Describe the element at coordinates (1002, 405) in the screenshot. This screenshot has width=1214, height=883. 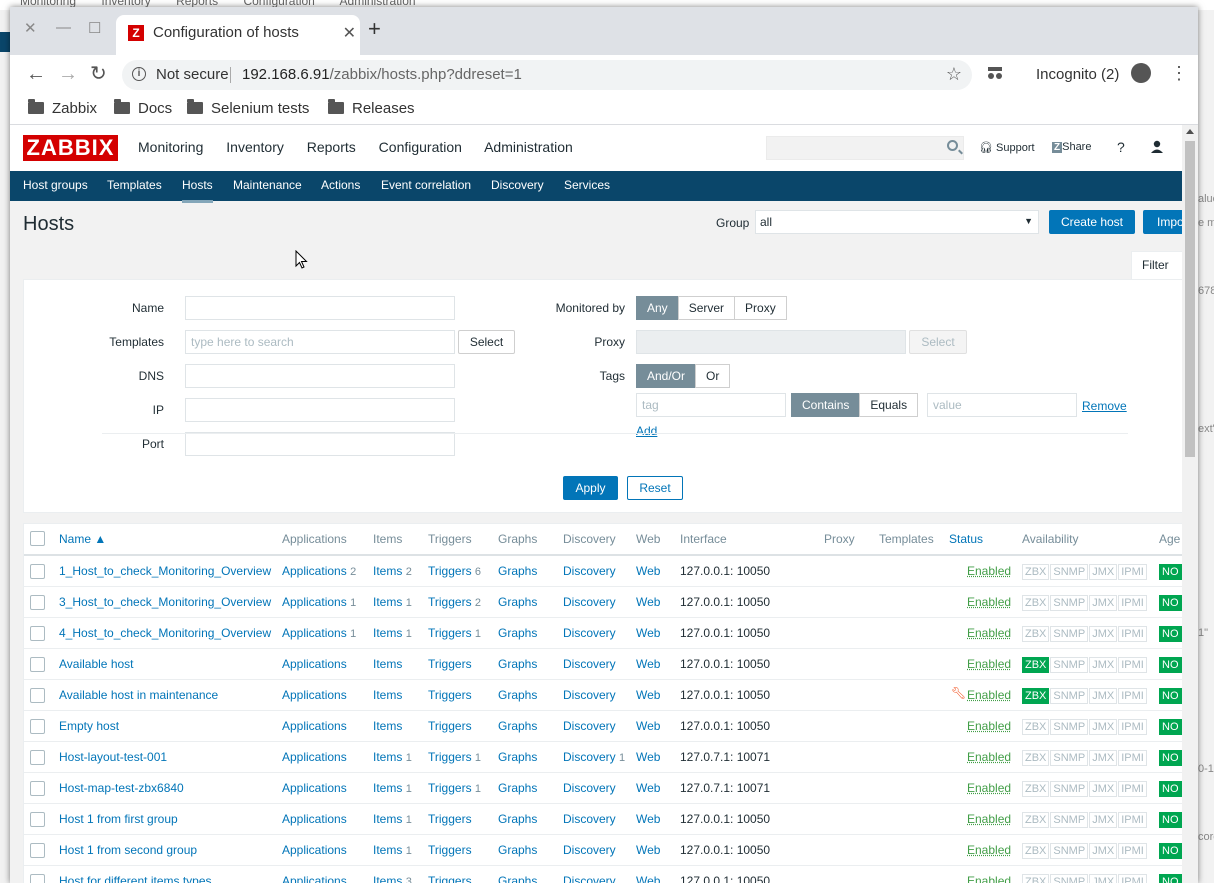
I see `tag-value-input: value` at that location.